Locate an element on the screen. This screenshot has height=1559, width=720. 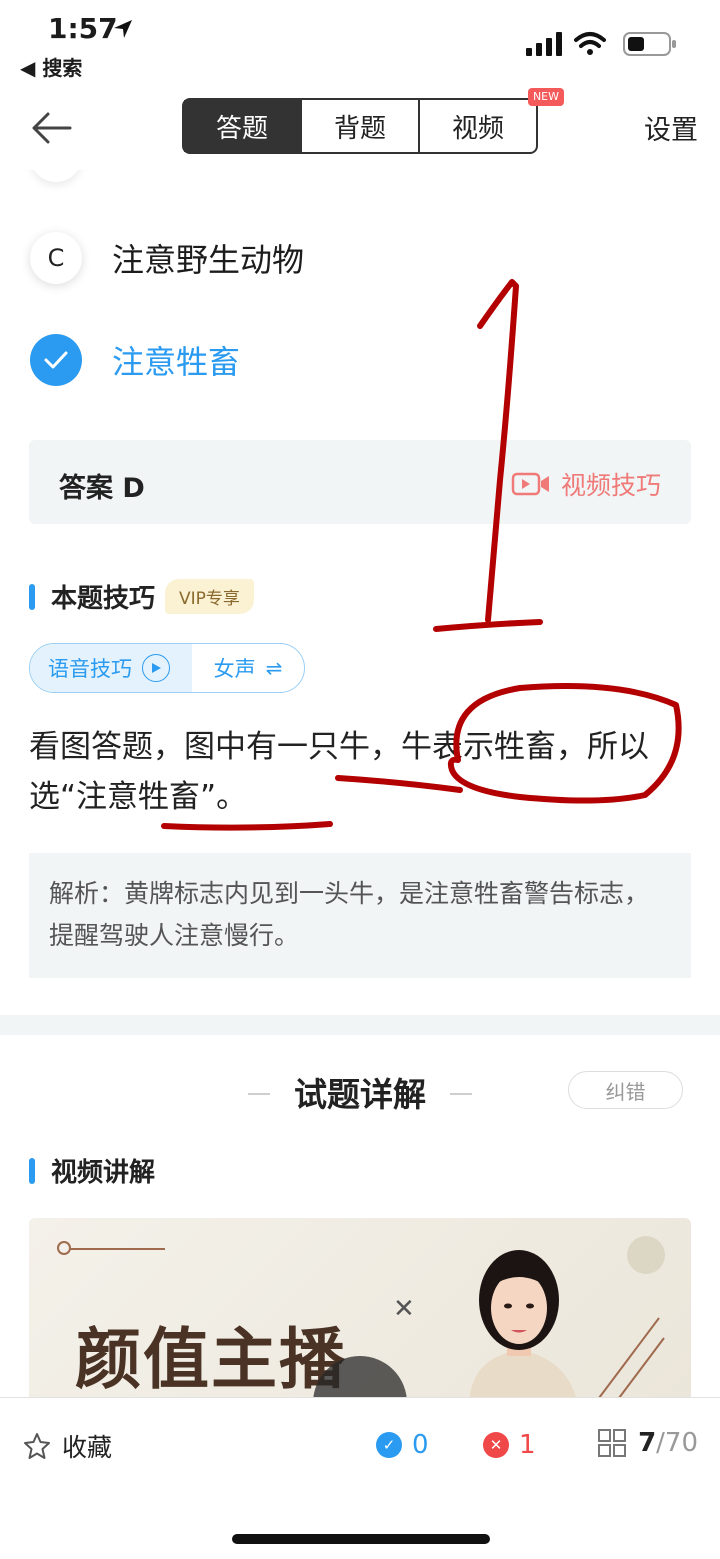
analysis-box: 解析：黄牌标志内见到一头牛，是注意牲畜警告标志，提醒驾驶人注意慢行。 is located at coordinates (360, 915).